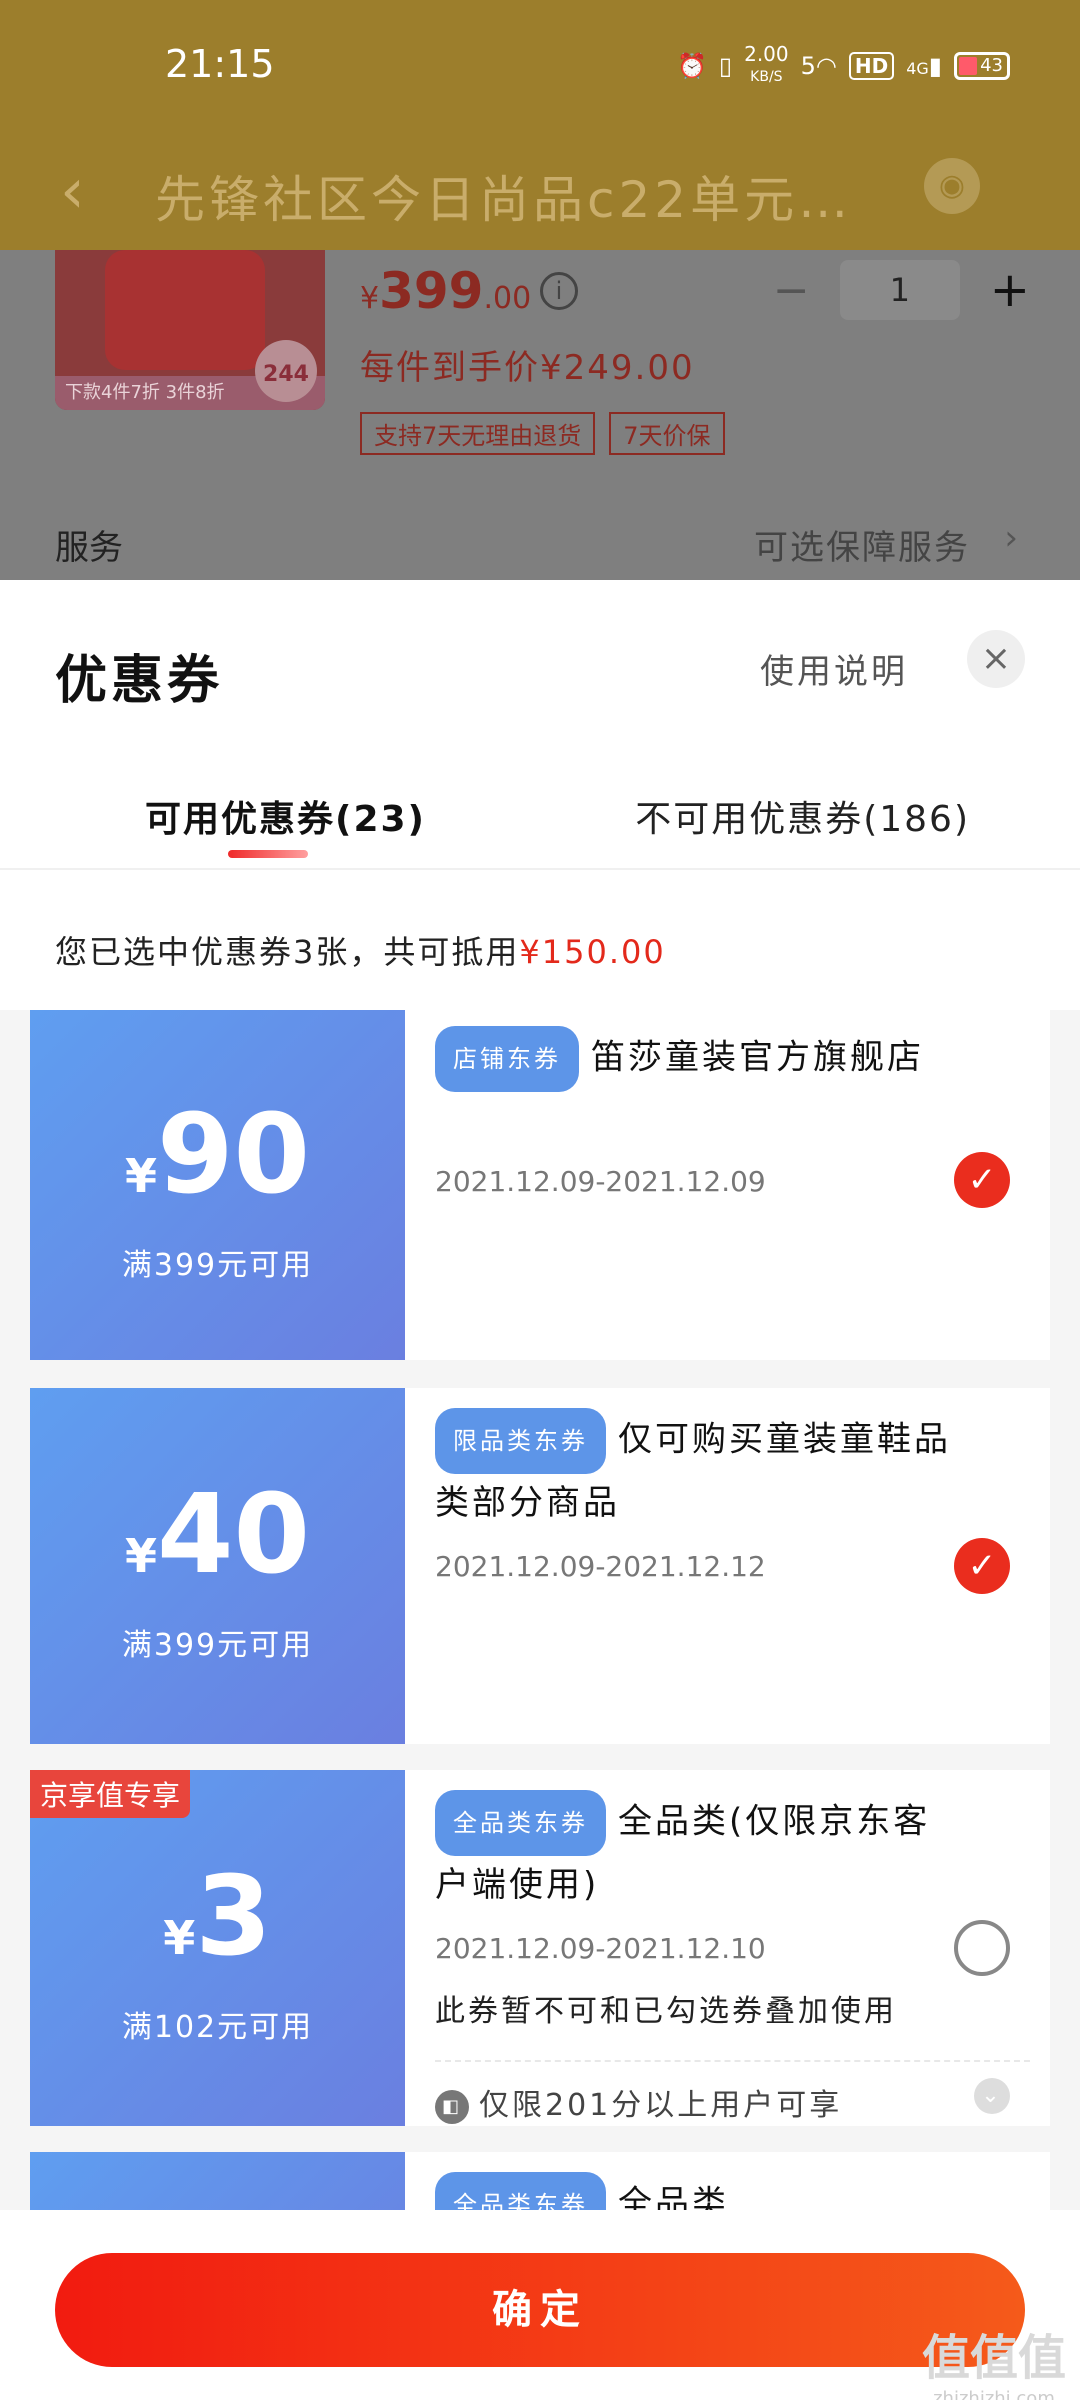 The height and width of the screenshot is (2400, 1080). I want to click on battery-level: 43, so click(991, 65).